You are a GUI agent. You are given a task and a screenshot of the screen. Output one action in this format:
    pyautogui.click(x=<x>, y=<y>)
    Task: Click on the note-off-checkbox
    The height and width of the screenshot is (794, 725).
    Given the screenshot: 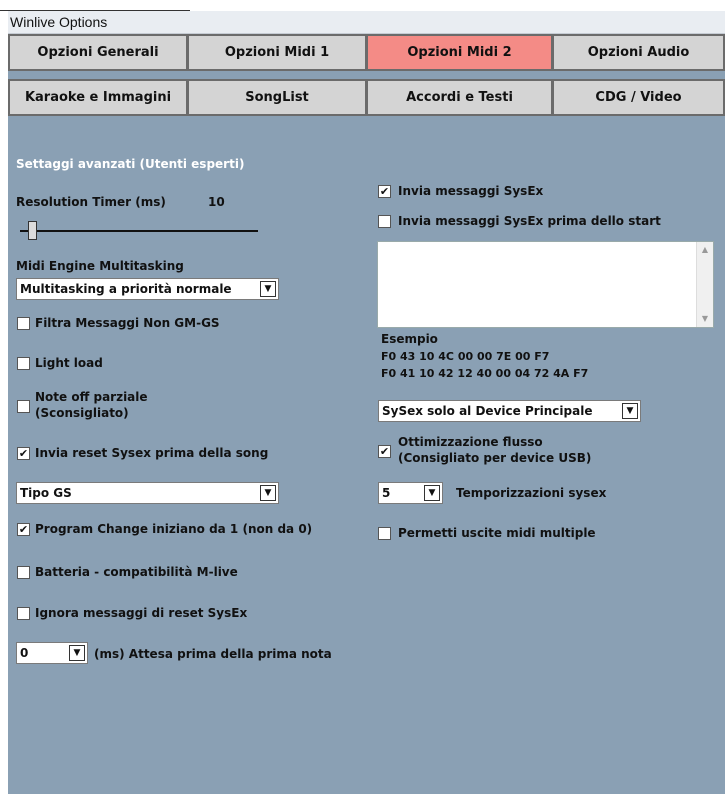 What is the action you would take?
    pyautogui.click(x=23, y=406)
    